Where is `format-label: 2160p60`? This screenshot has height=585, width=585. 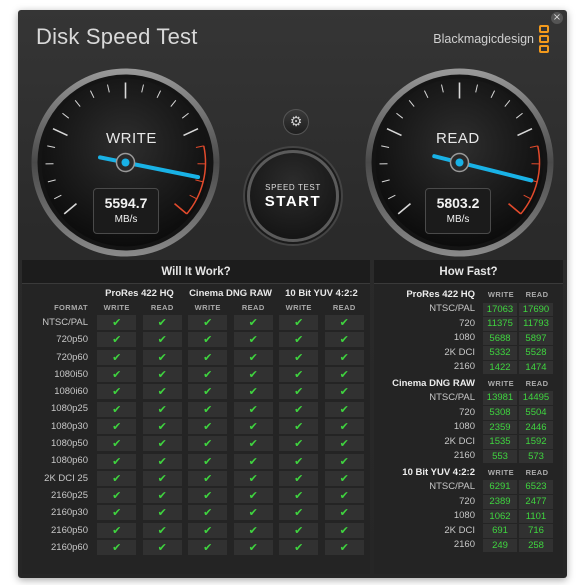 format-label: 2160p60 is located at coordinates (69, 547).